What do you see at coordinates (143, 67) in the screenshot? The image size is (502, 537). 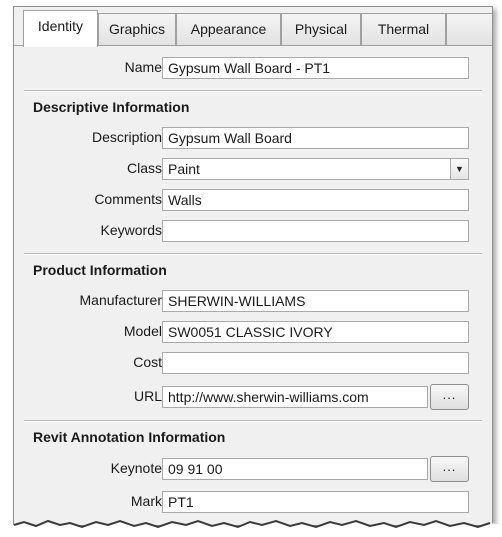 I see `name-label: Name` at bounding box center [143, 67].